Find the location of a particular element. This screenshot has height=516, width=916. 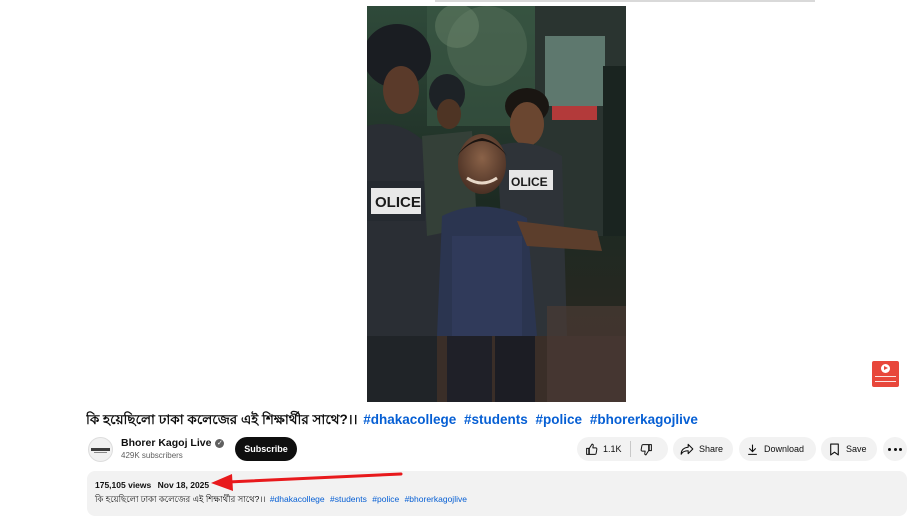

channel-watermark-icon is located at coordinates (885, 374).